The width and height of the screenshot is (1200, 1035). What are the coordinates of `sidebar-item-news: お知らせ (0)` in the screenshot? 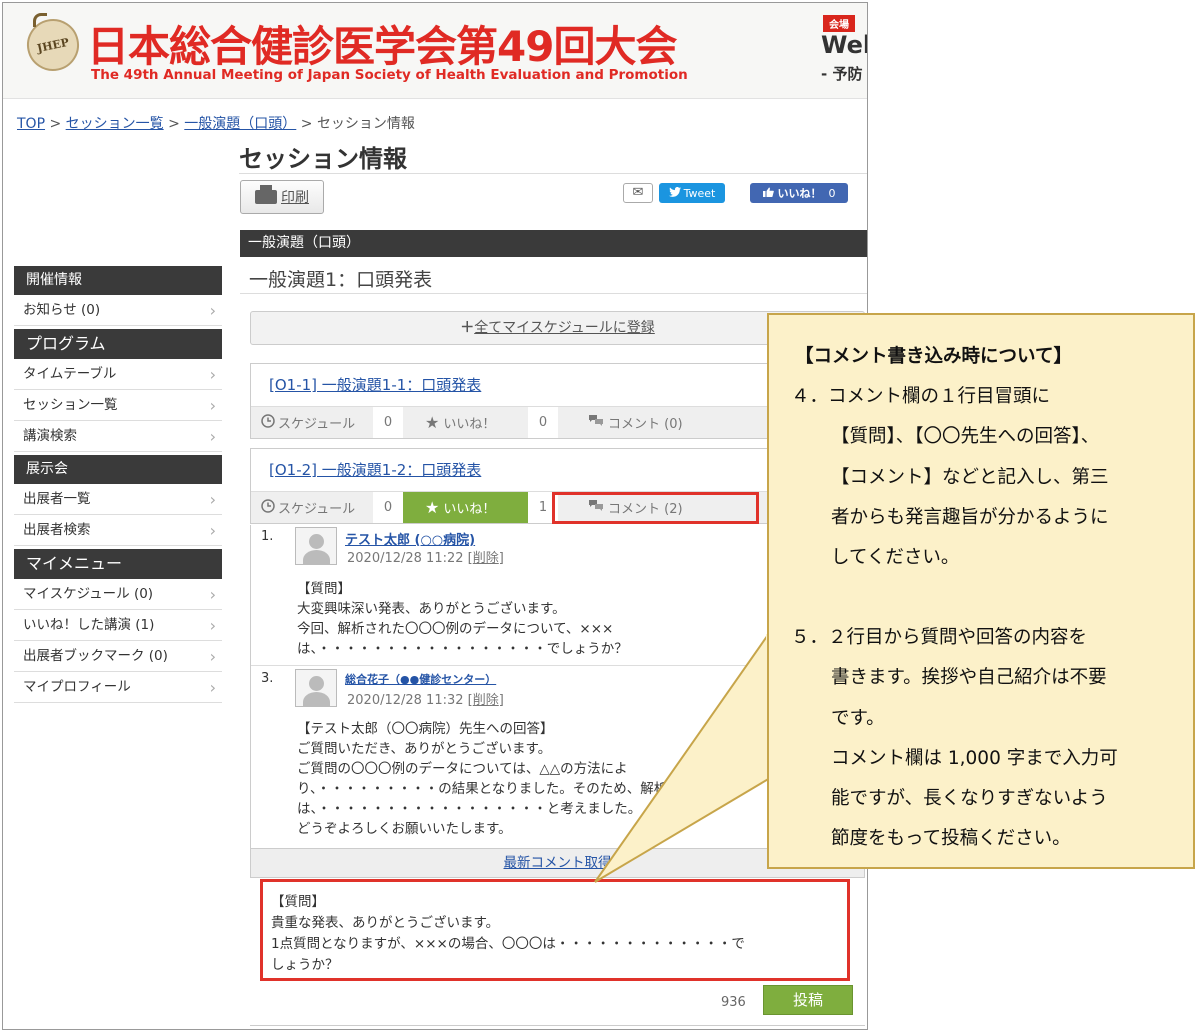 It's located at (118, 310).